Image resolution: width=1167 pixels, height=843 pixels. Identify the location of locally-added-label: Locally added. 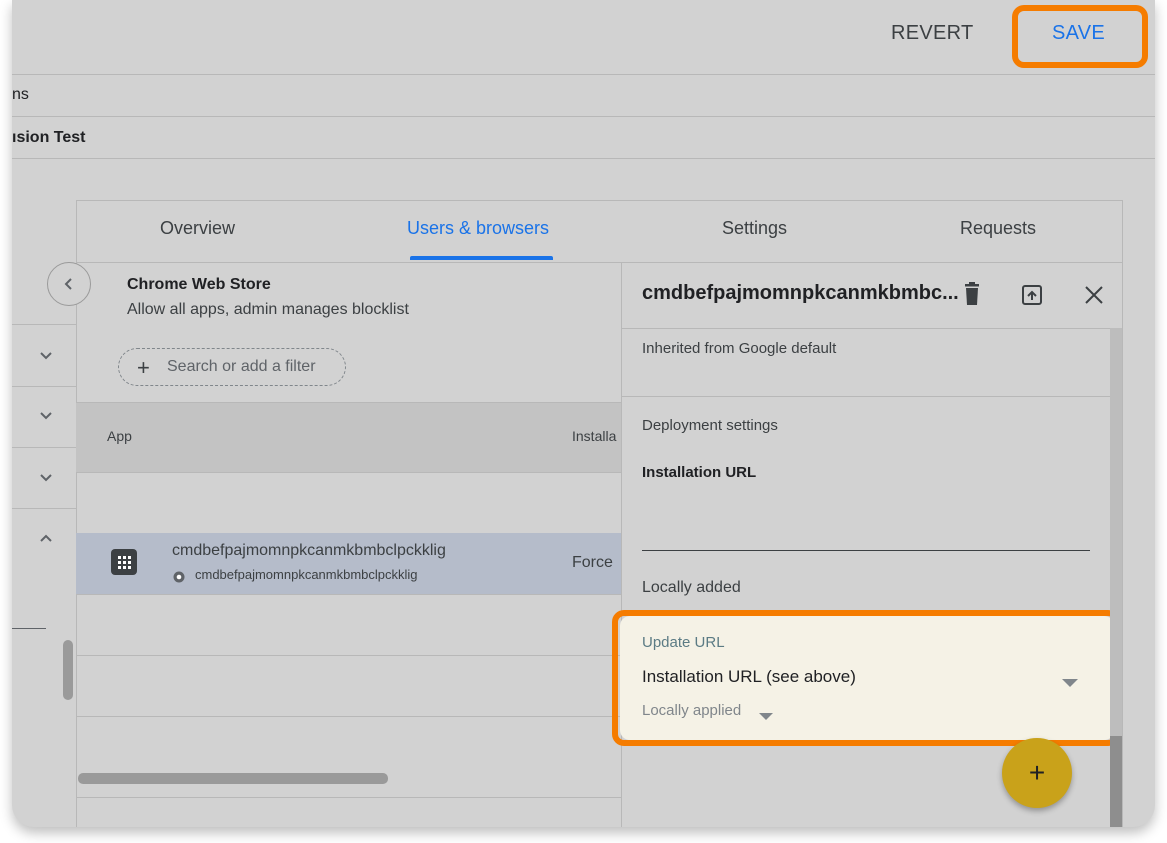
(691, 587).